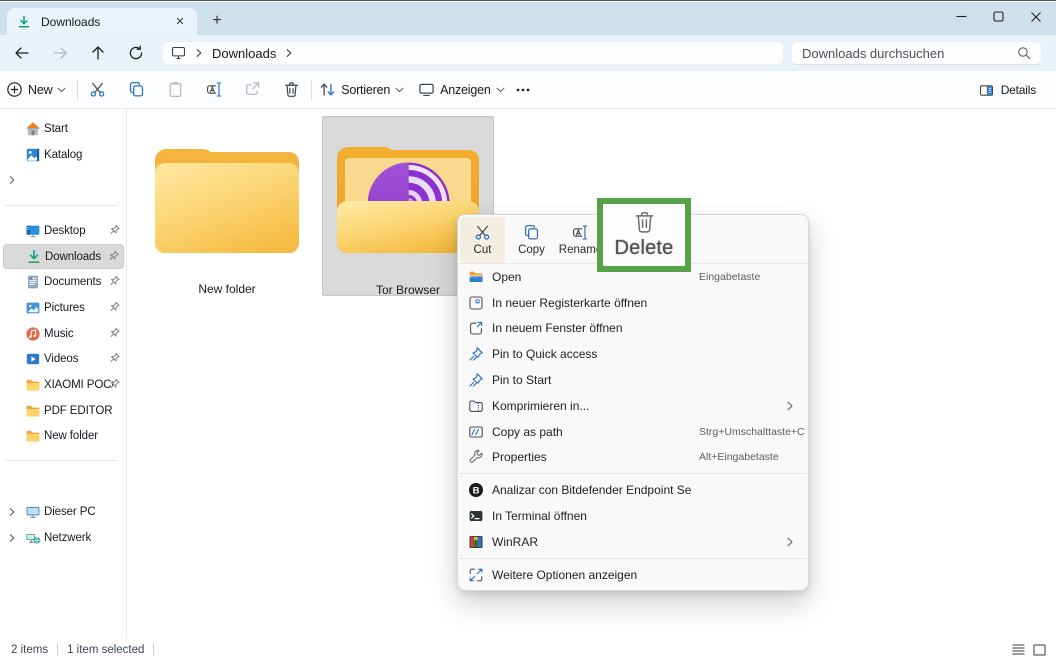 This screenshot has height=661, width=1056. Describe the element at coordinates (522, 380) in the screenshot. I see `menu-item-label: Pin to Start` at that location.